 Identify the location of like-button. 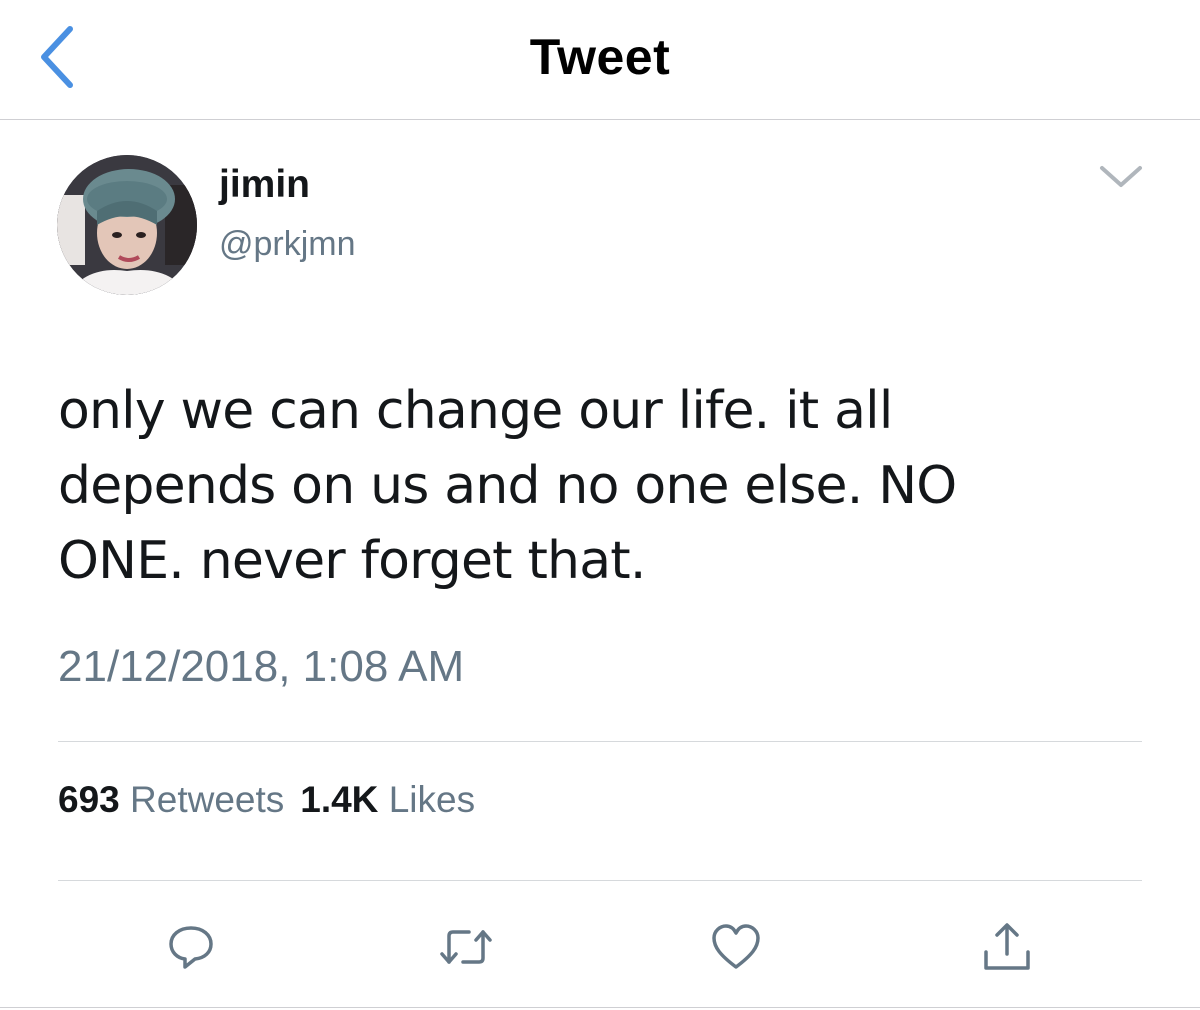
(736, 947).